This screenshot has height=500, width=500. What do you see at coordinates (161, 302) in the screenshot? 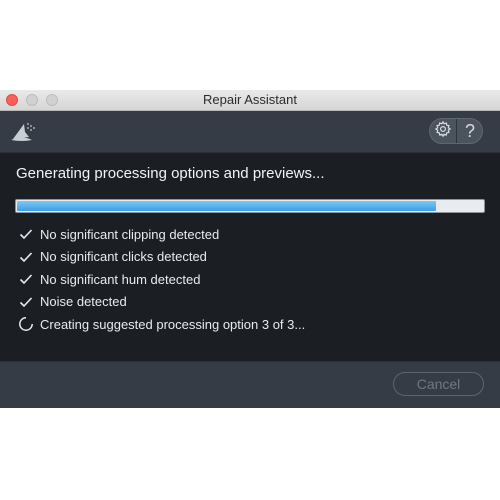
I see `list-item: Noise detected` at bounding box center [161, 302].